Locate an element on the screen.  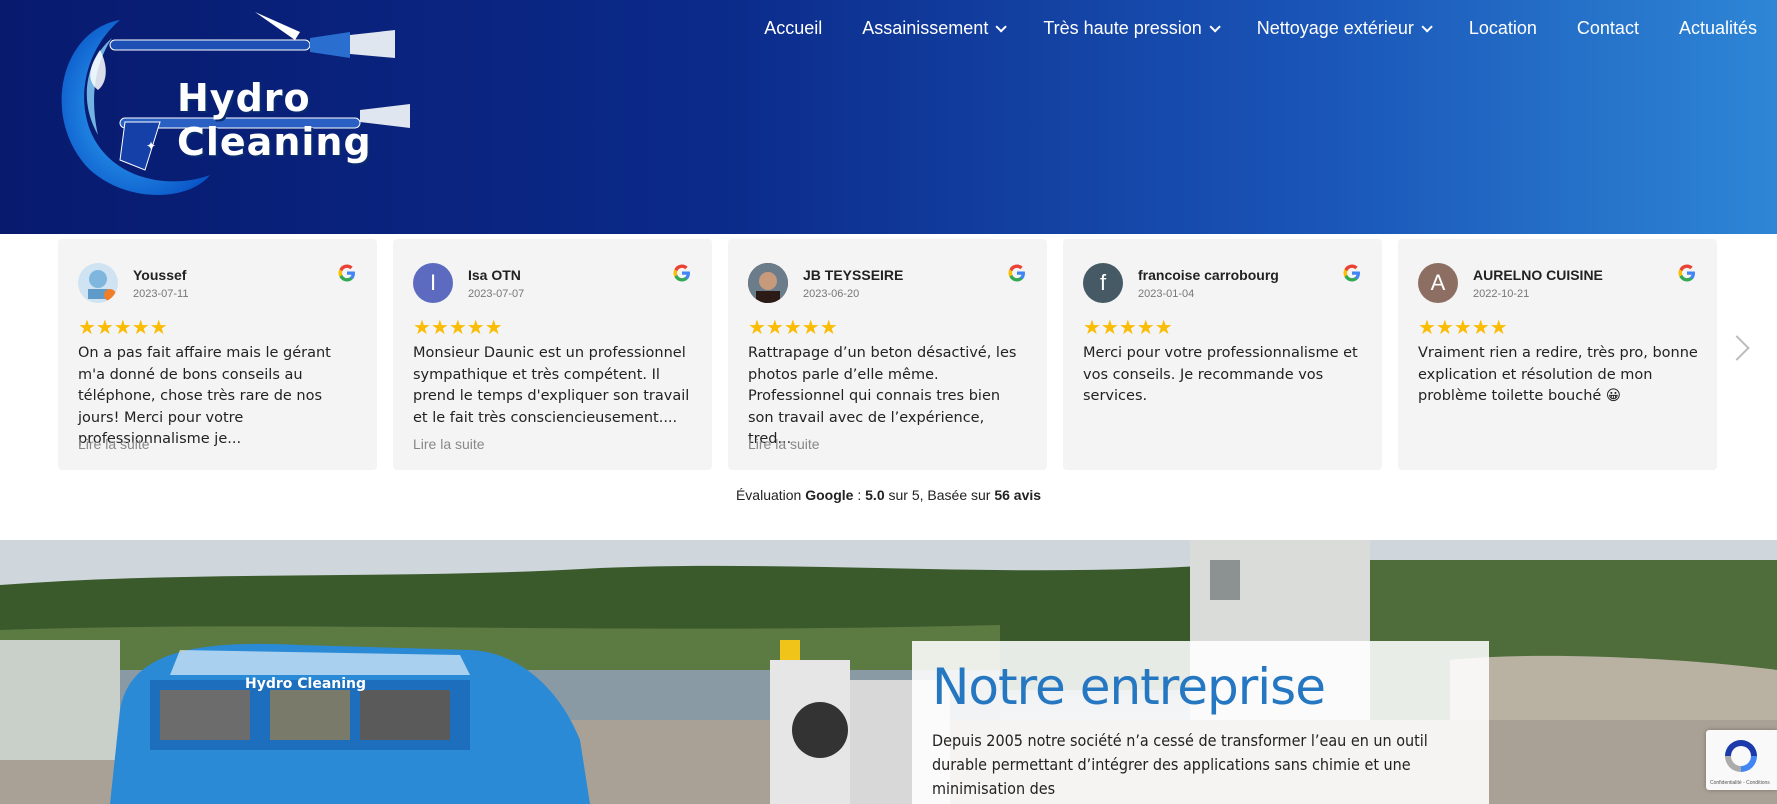
reviewer-name: AURELNO CUISINE is located at coordinates (1538, 275).